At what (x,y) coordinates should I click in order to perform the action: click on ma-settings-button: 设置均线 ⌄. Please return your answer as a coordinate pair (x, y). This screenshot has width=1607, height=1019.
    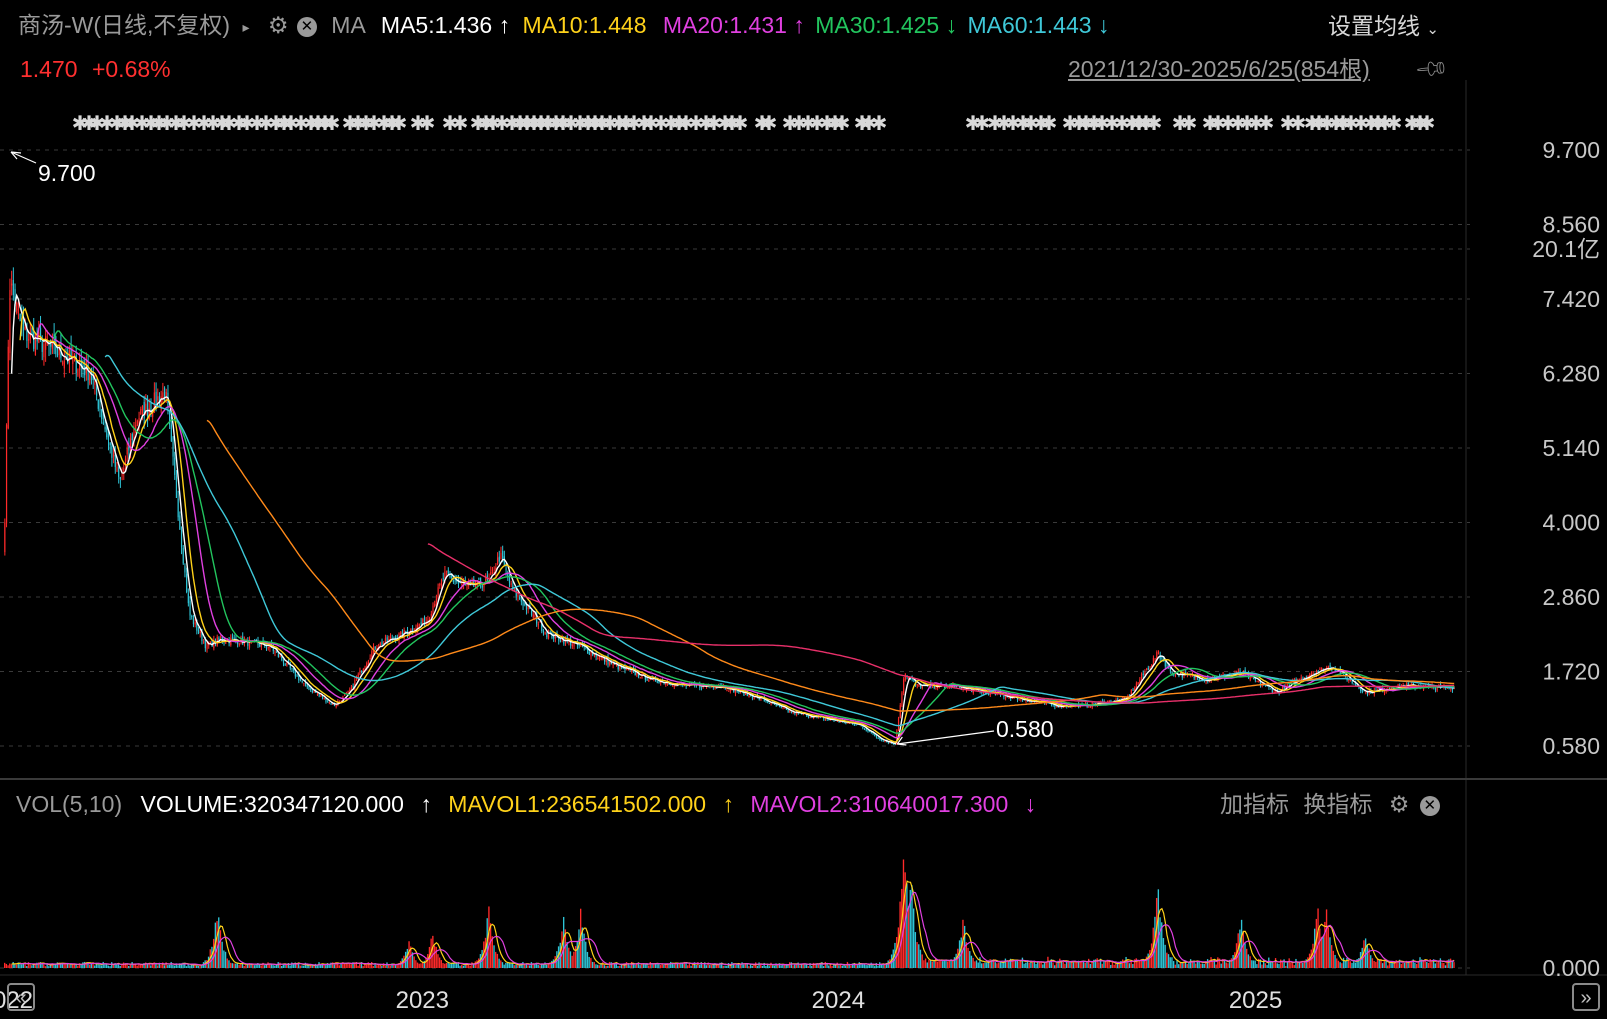
    Looking at the image, I should click on (1383, 28).